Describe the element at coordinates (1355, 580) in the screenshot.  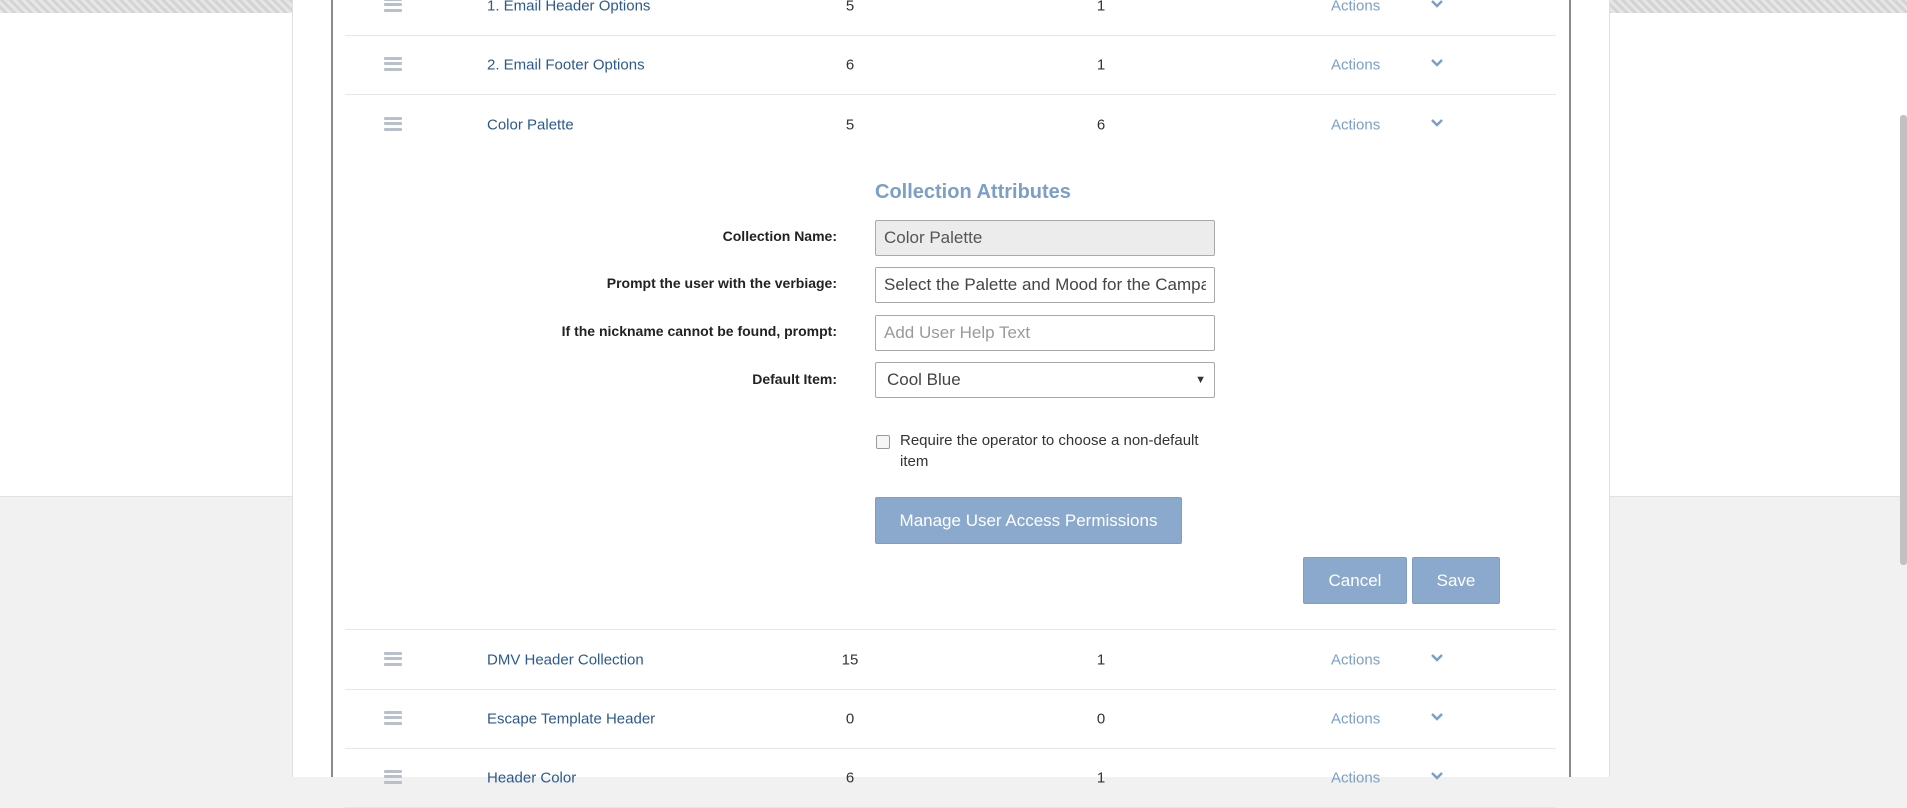
I see `cancel-button: Cancel` at that location.